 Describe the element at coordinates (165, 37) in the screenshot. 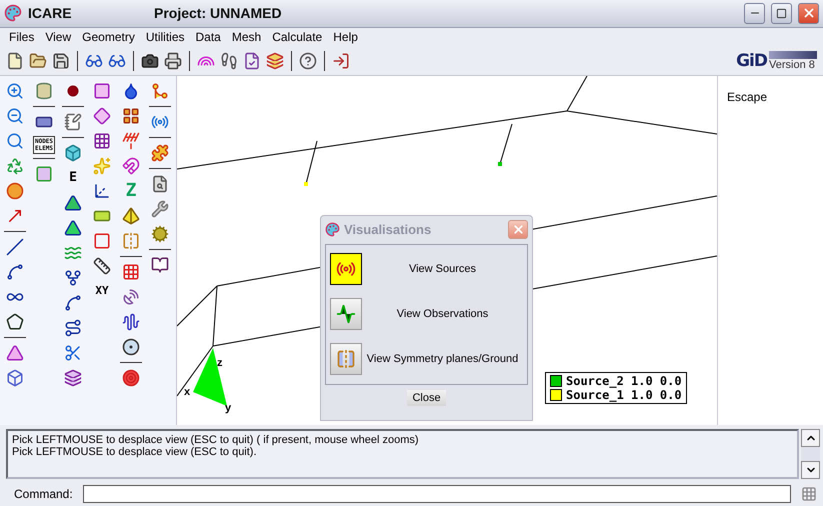

I see `menu-item: Utilities` at that location.